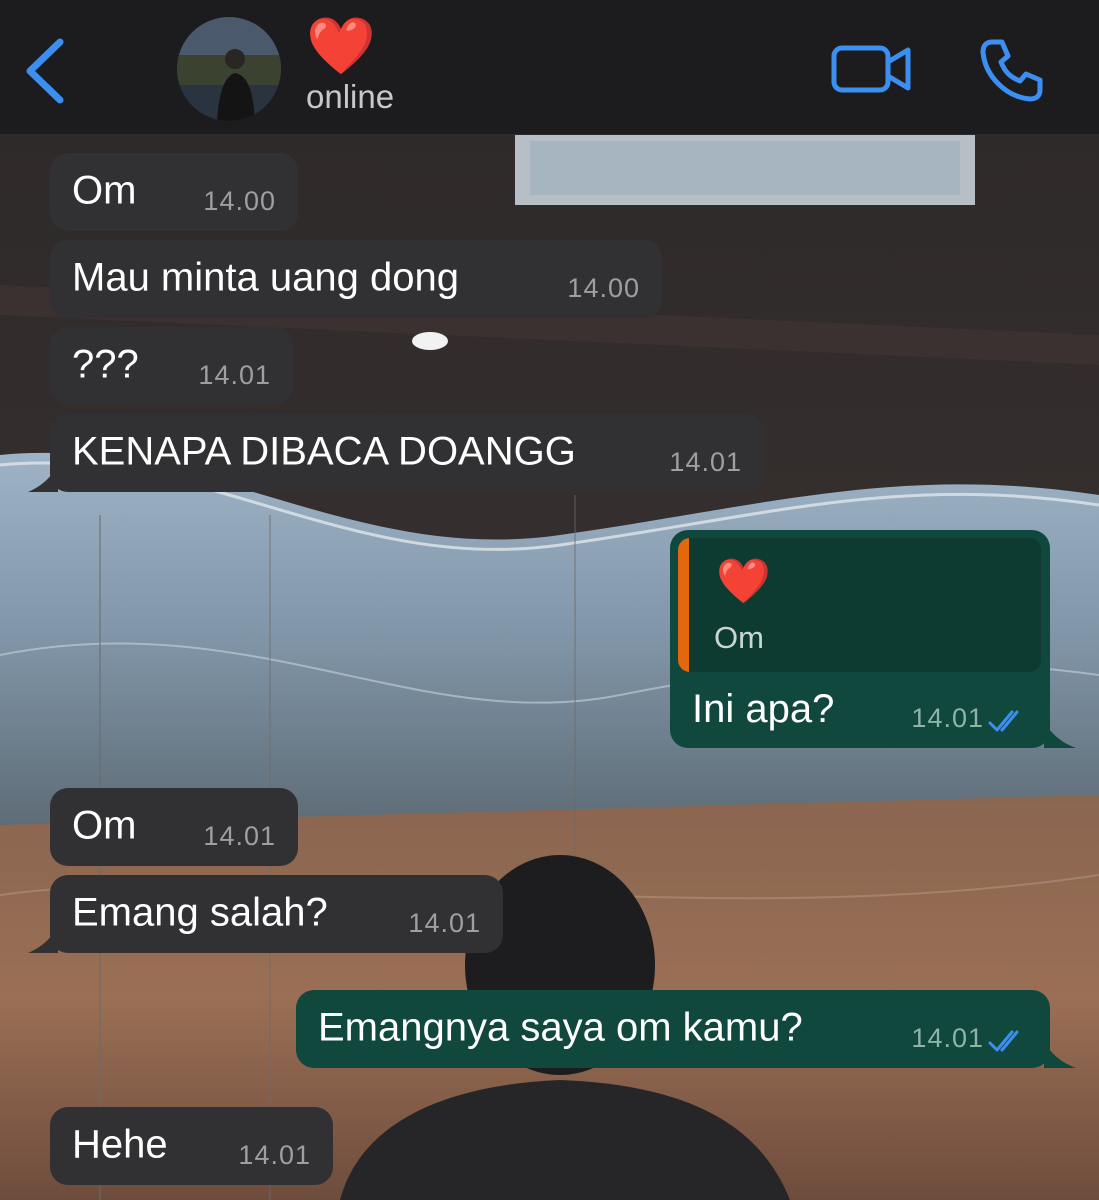 The height and width of the screenshot is (1200, 1099). Describe the element at coordinates (265, 277) in the screenshot. I see `message-text: Mau minta uang dong` at that location.